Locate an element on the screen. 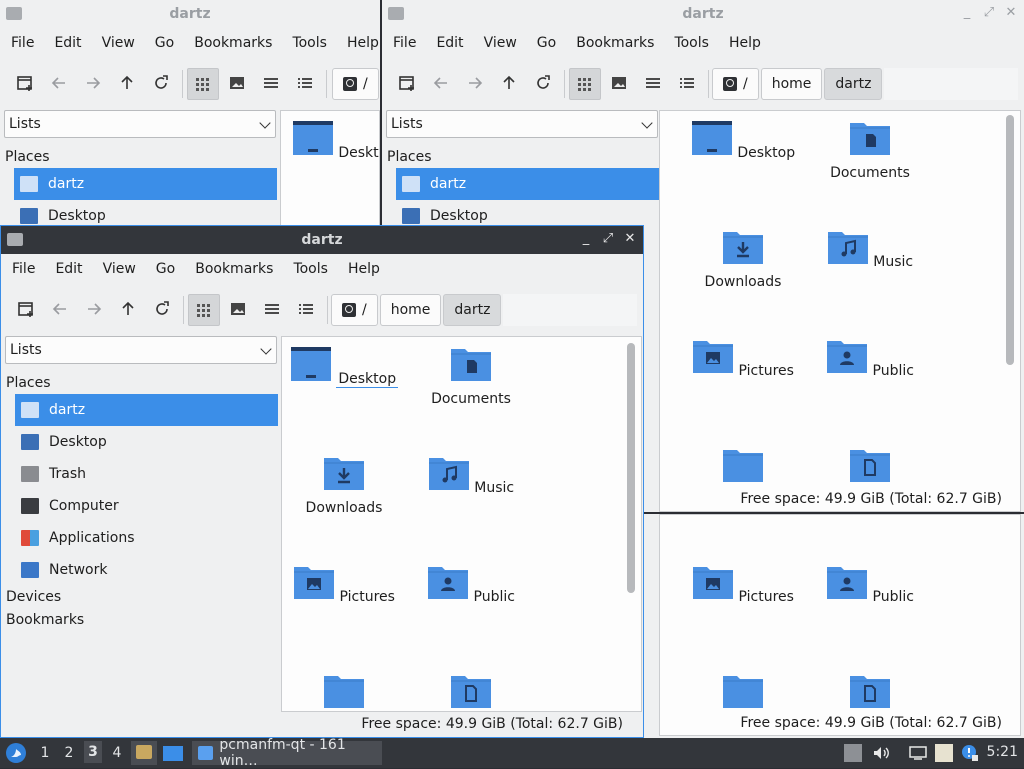 The image size is (1024, 769). file-item-music: Music is located at coordinates (870, 249).